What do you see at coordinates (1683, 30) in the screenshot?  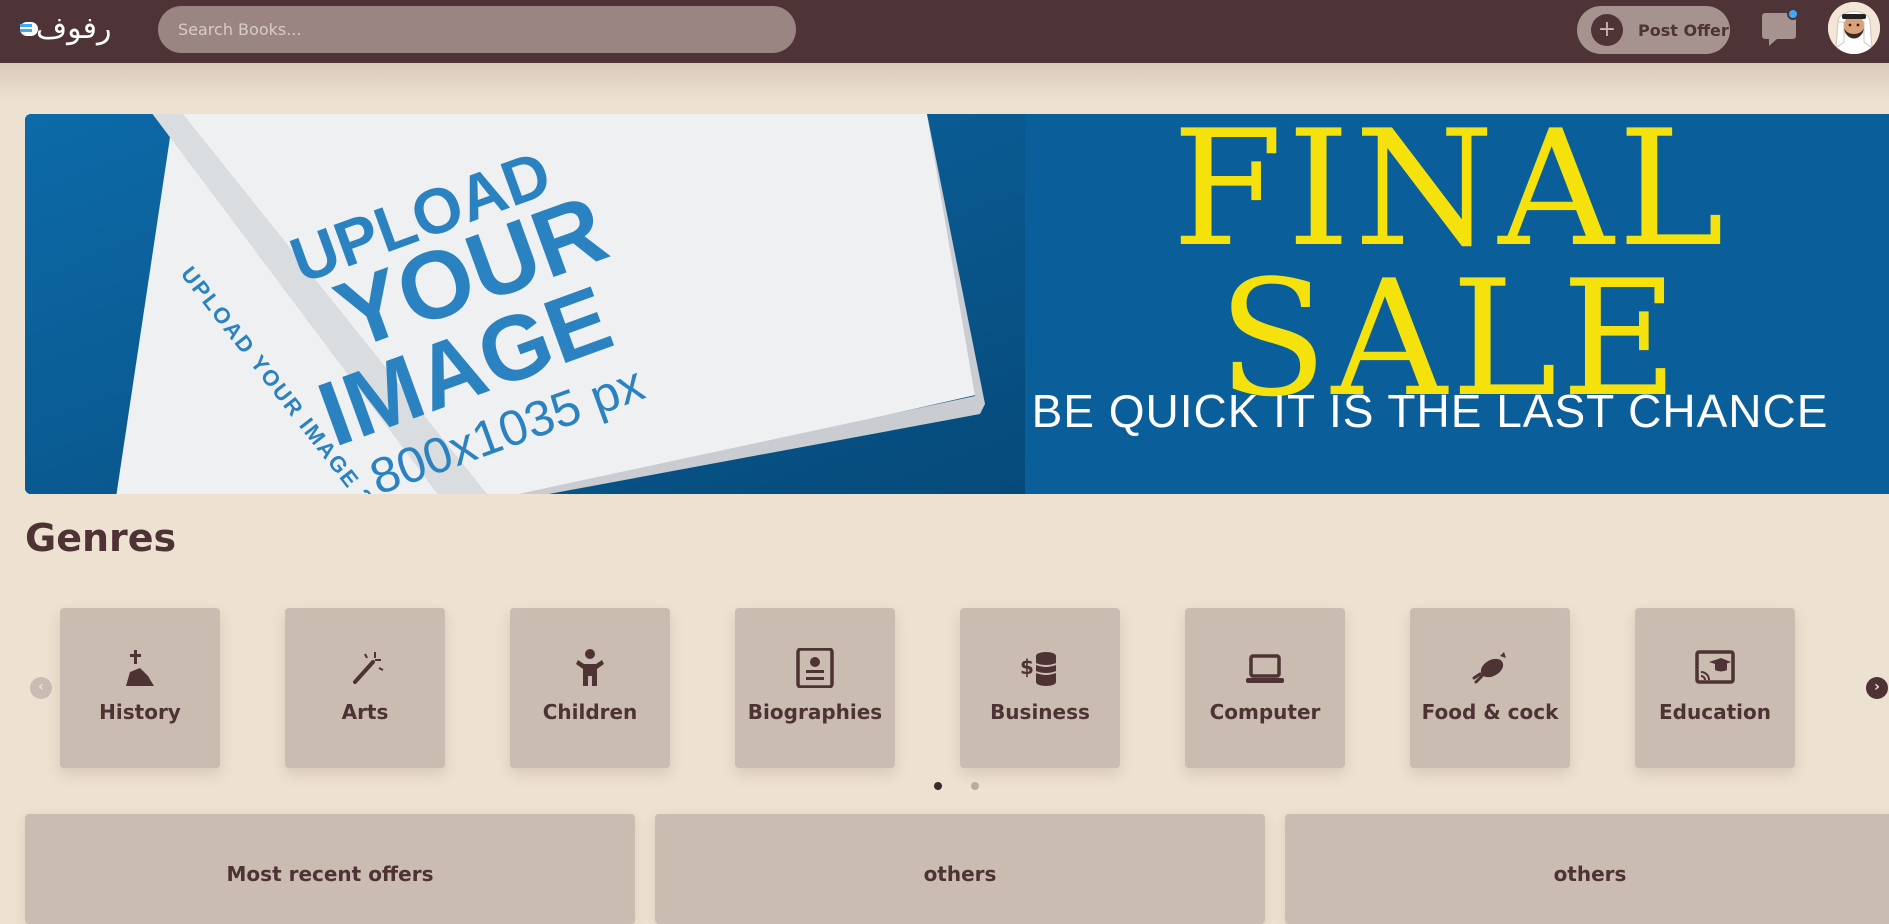 I see `post-offer-label: Post Offer` at bounding box center [1683, 30].